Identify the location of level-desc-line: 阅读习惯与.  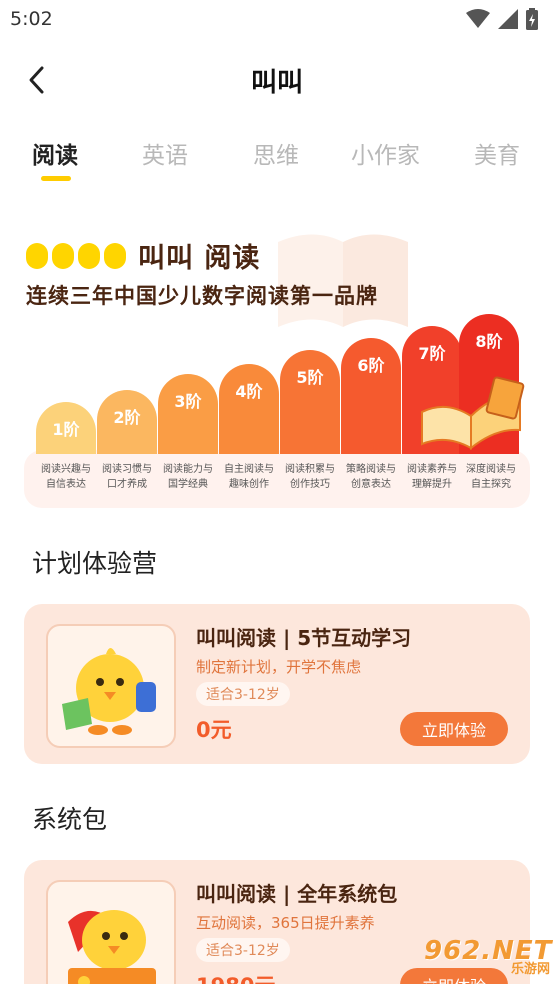
(127, 469).